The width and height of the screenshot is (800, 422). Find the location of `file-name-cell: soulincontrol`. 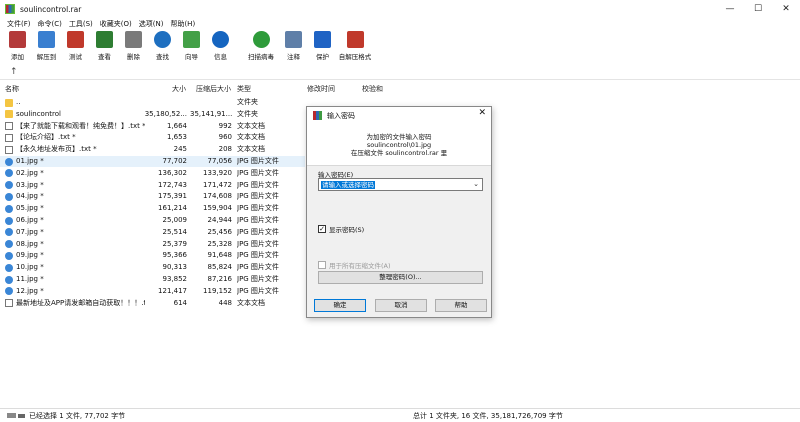

file-name-cell: soulincontrol is located at coordinates (75, 114).